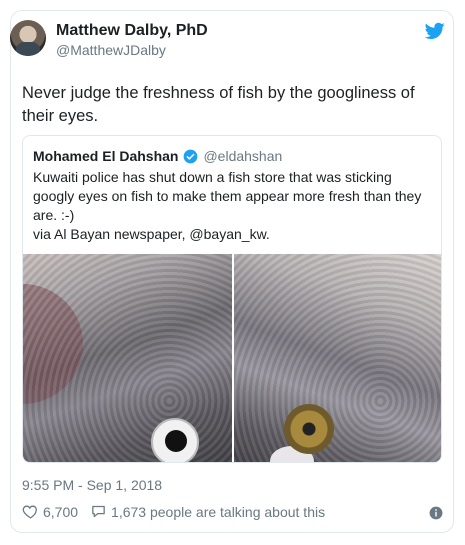  Describe the element at coordinates (60, 512) in the screenshot. I see `like-count: 6,700` at that location.